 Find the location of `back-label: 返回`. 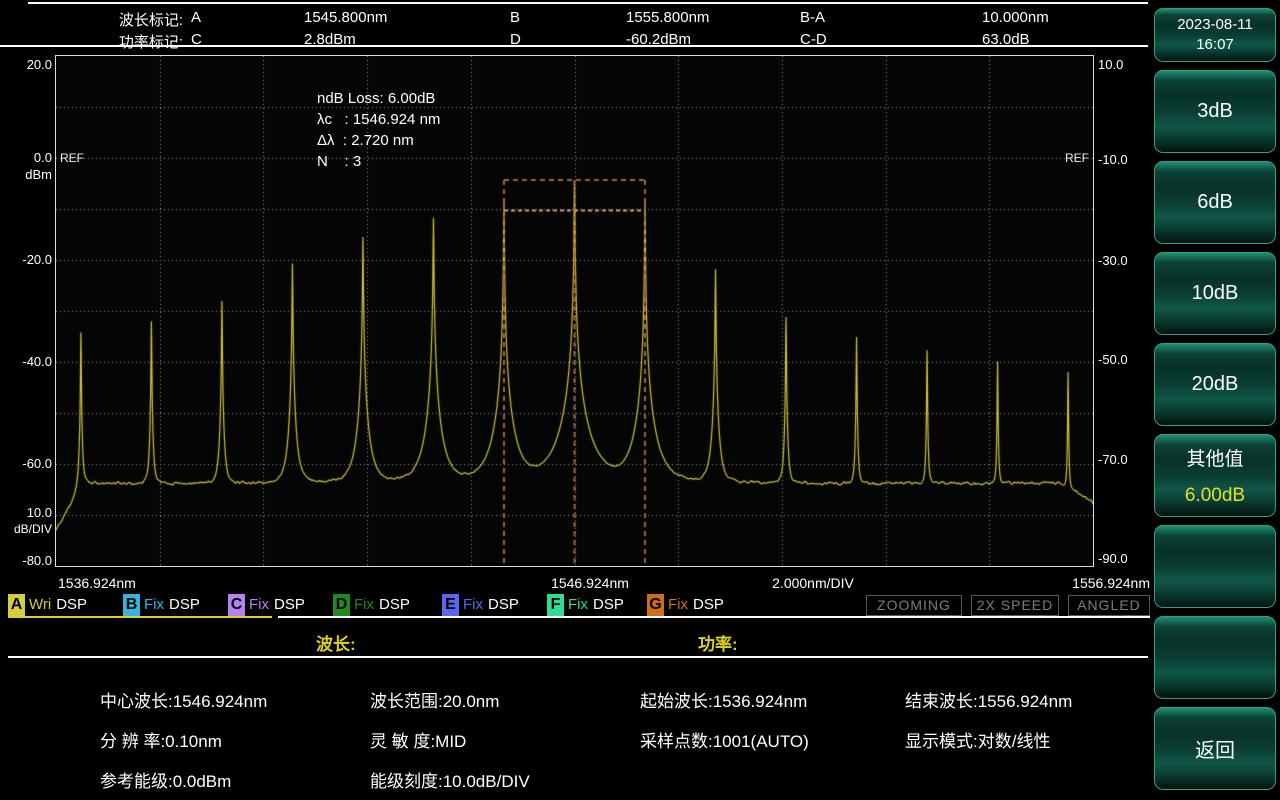

back-label: 返回 is located at coordinates (1215, 751).